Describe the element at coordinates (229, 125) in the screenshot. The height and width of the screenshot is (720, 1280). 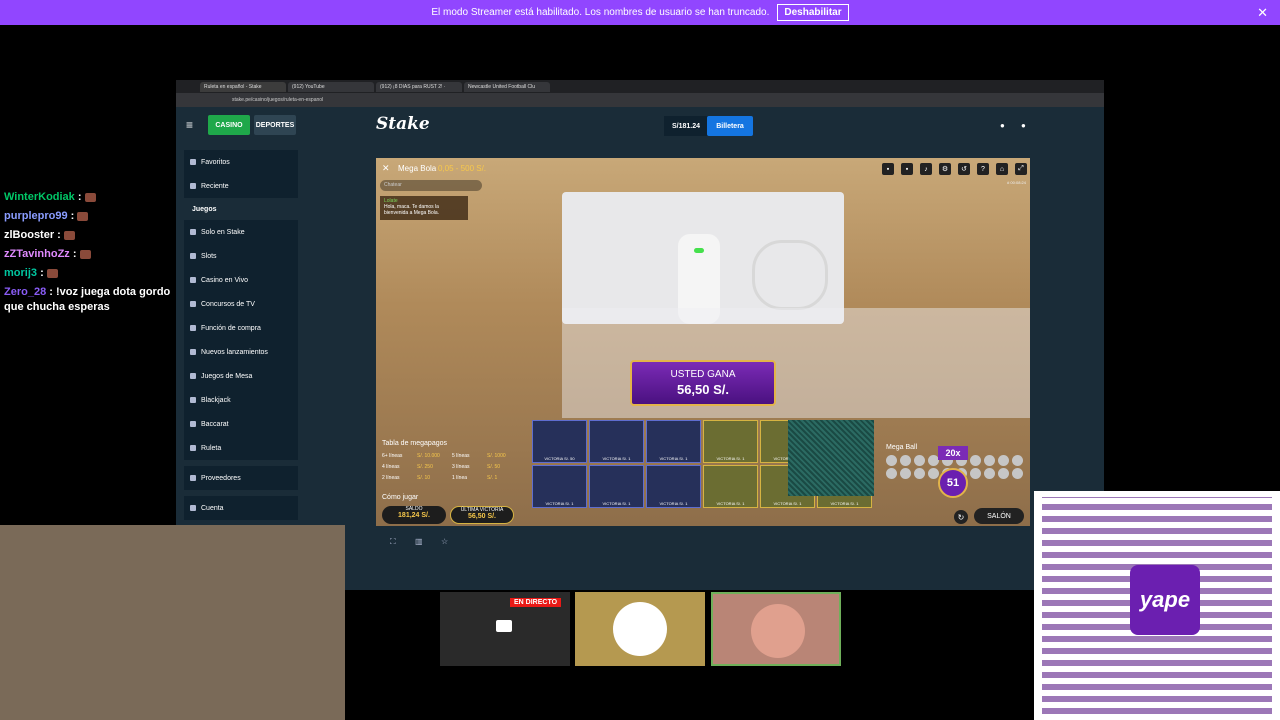
I see `casino-button: CASINO` at that location.